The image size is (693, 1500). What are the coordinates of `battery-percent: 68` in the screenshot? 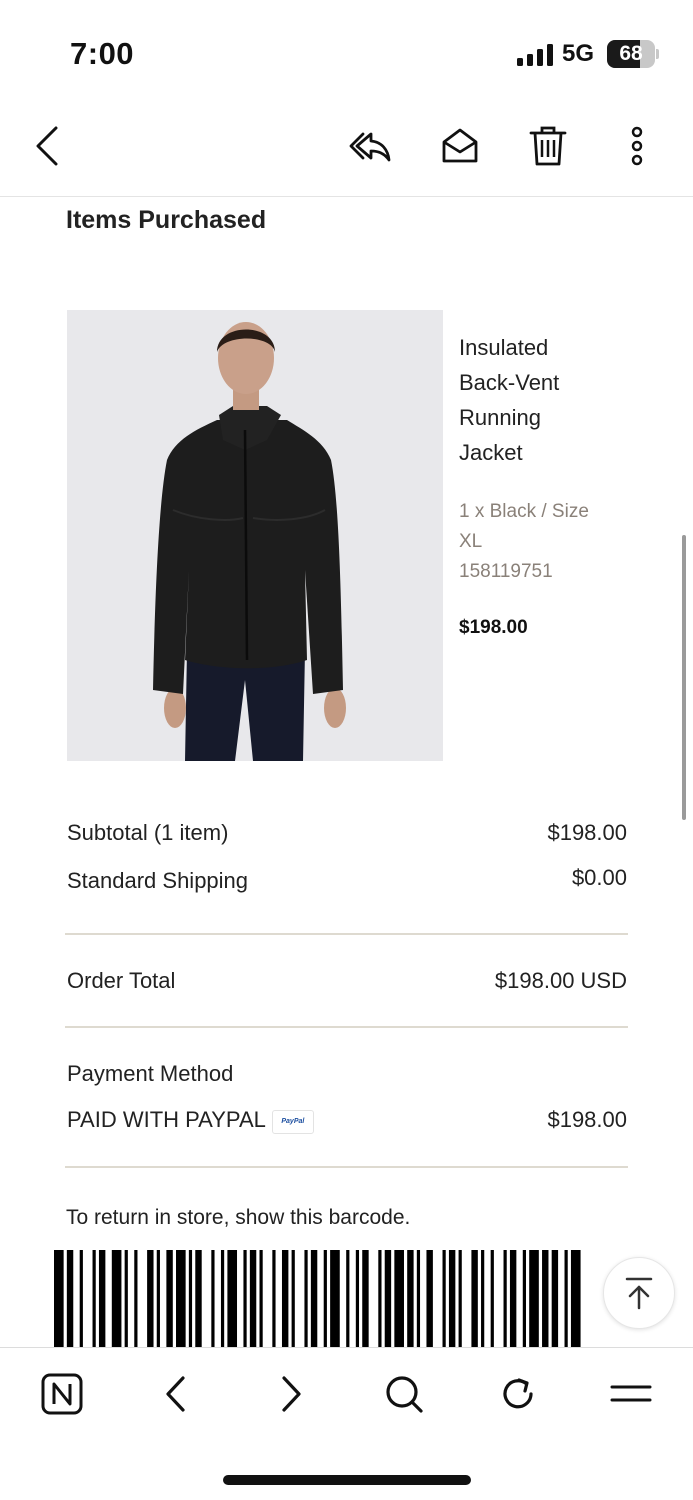 It's located at (631, 53).